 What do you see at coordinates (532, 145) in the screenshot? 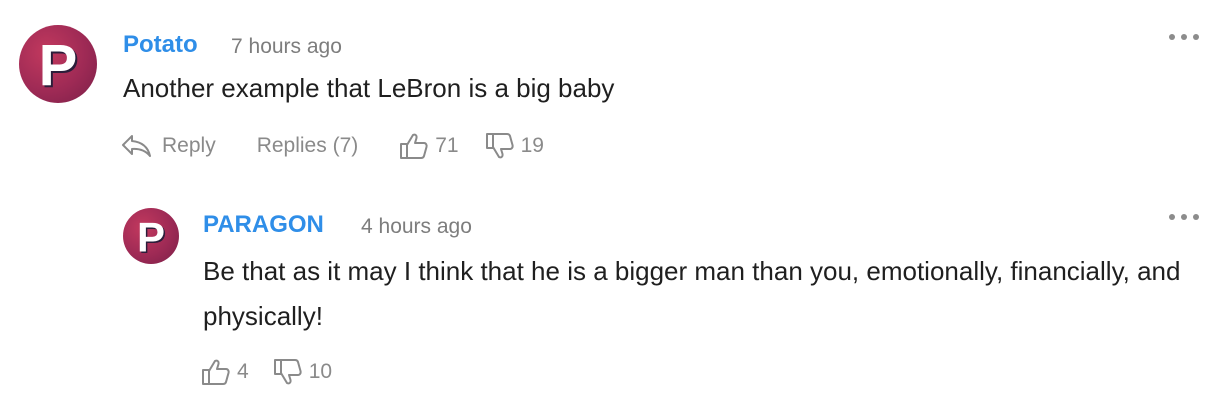
I see `dislike-count: 19` at bounding box center [532, 145].